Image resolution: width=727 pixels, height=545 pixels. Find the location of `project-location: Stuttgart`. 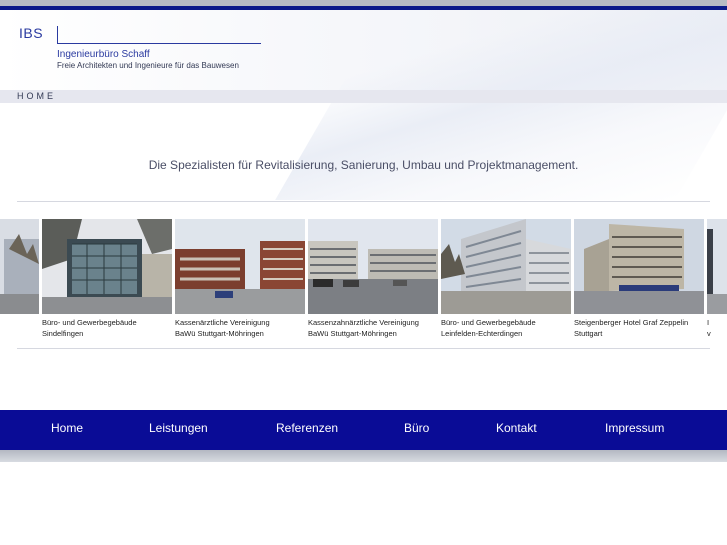

project-location: Stuttgart is located at coordinates (588, 333).